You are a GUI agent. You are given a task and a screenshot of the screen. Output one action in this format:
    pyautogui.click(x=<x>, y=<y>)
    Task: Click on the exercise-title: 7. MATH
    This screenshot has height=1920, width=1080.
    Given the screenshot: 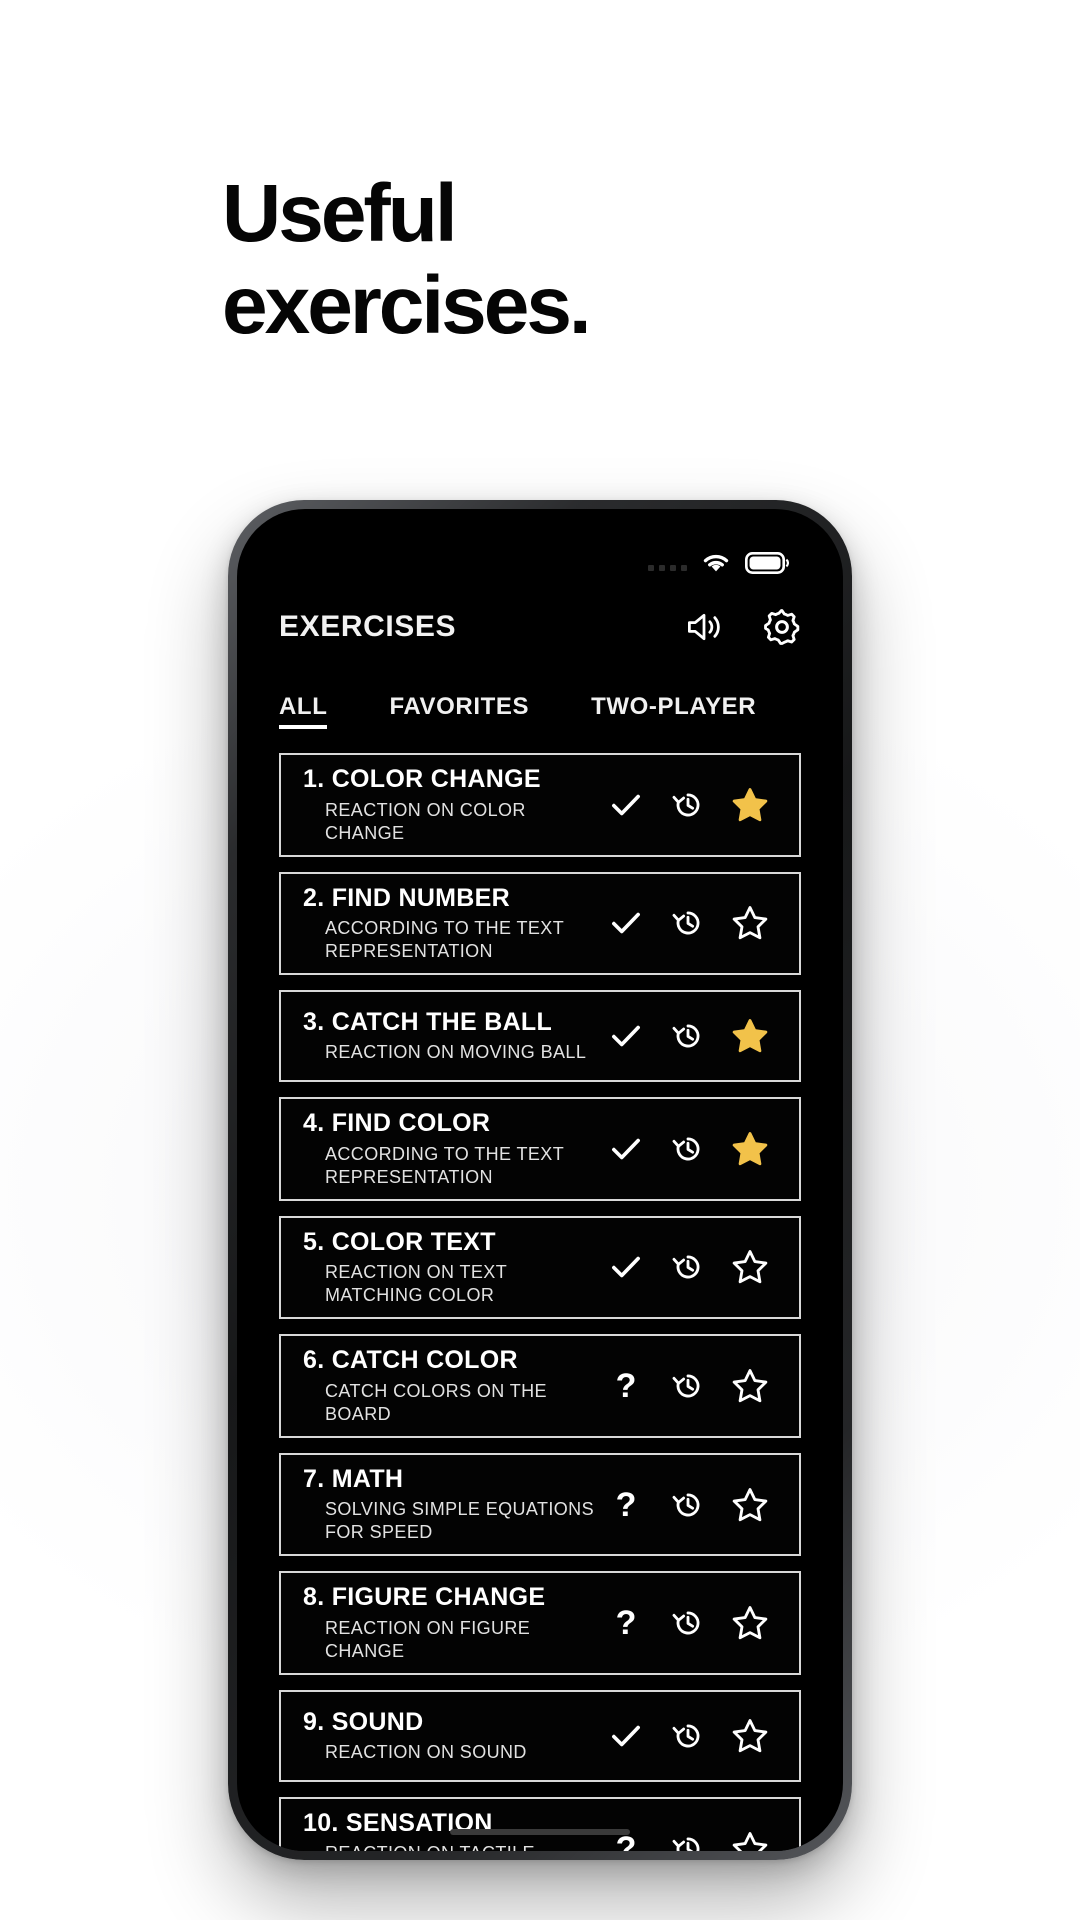 What is the action you would take?
    pyautogui.click(x=353, y=1478)
    